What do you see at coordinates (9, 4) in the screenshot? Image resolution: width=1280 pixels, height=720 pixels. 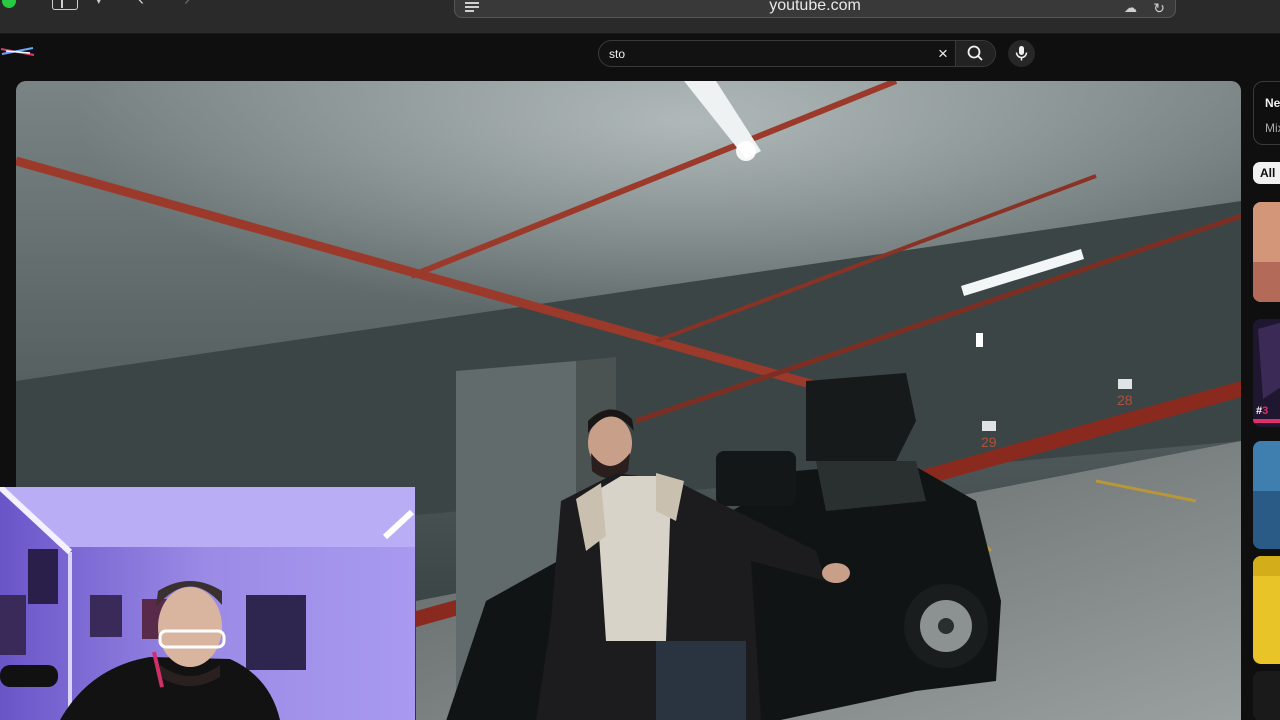 I see `window-zoom-button` at bounding box center [9, 4].